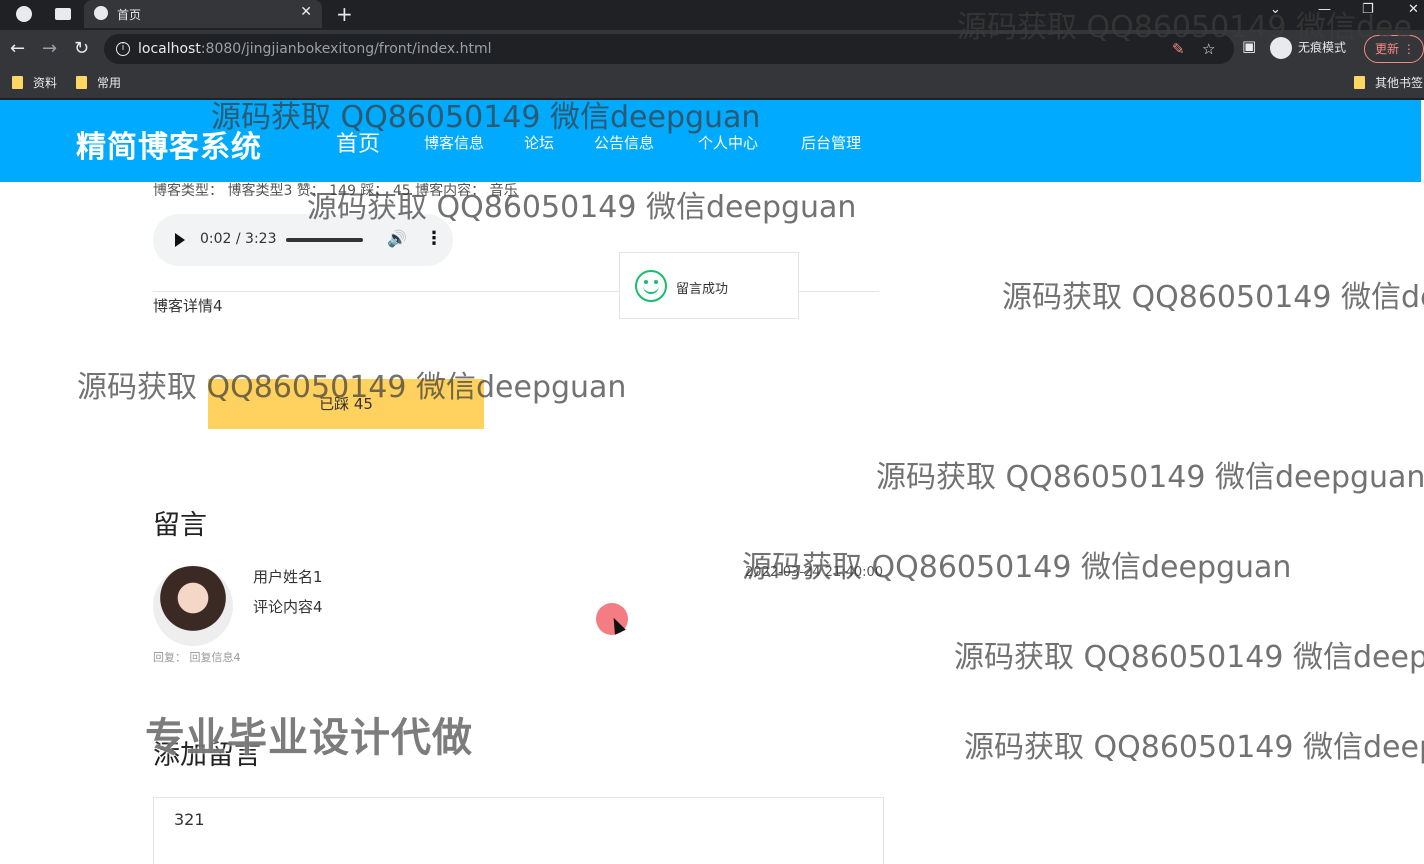 This screenshot has width=1424, height=864. I want to click on comments-title: 留言, so click(180, 525).